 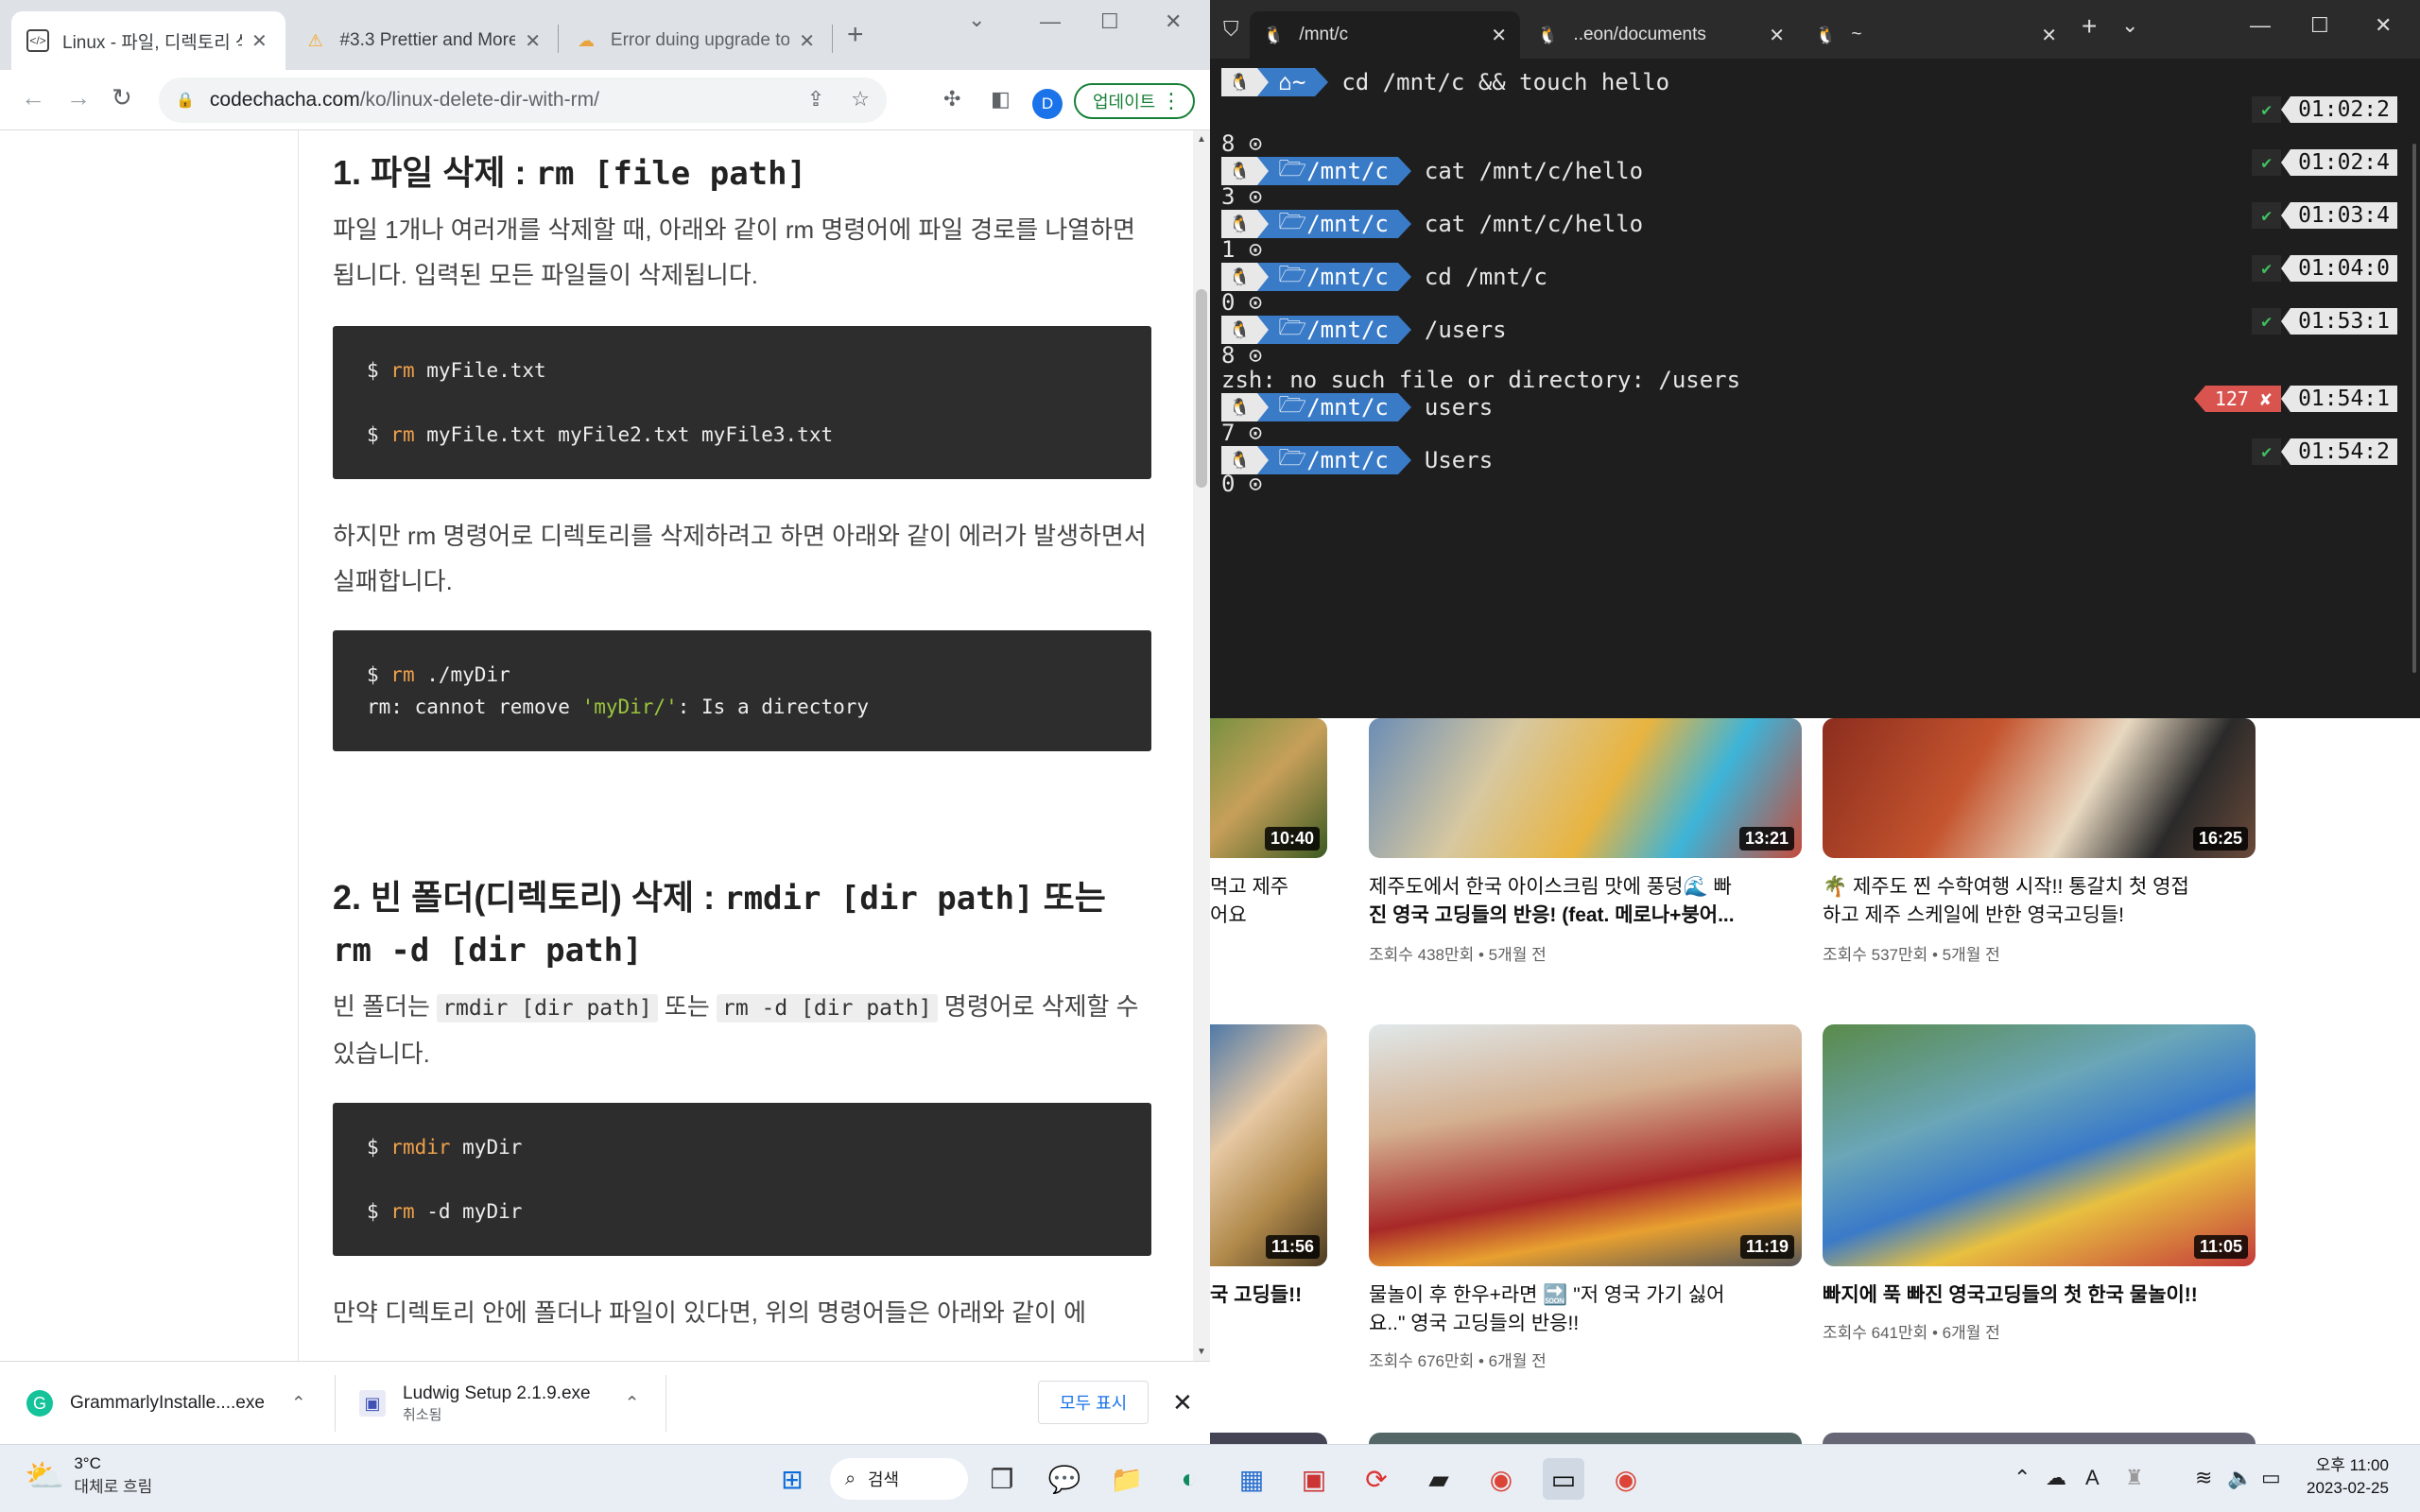 I want to click on update-button: 업데이트 ⋮, so click(x=1134, y=101).